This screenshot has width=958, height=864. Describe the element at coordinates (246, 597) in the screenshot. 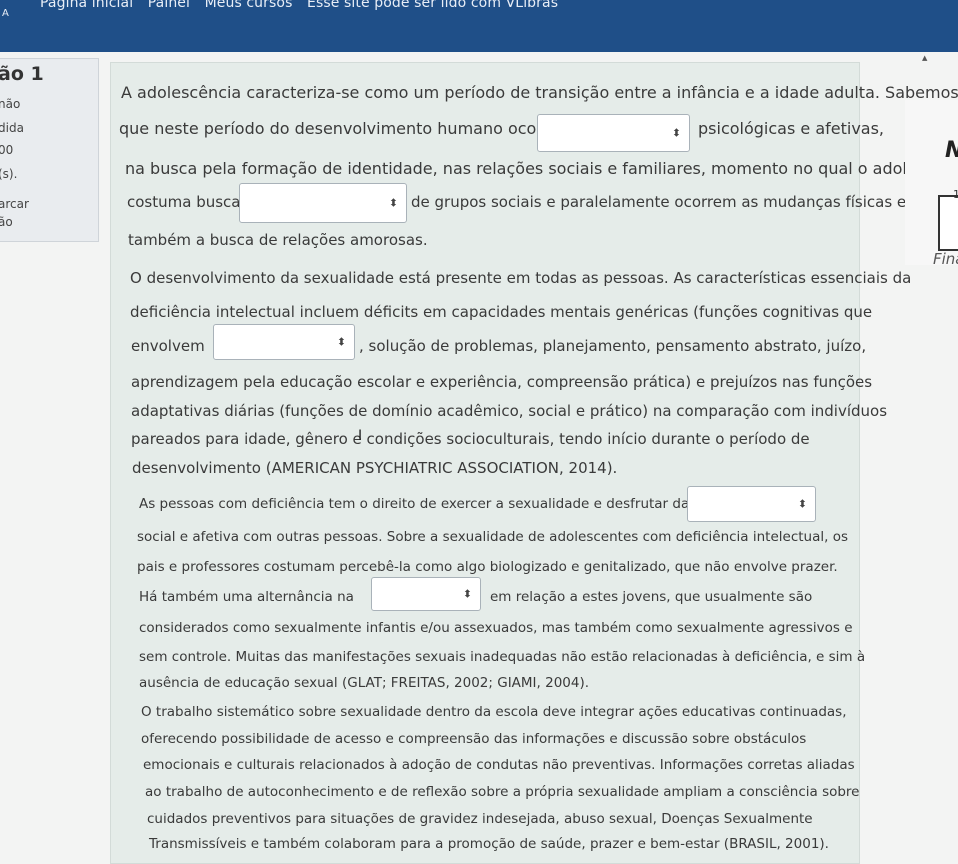

I see `p3-line-4a: Há também uma alternância na` at that location.